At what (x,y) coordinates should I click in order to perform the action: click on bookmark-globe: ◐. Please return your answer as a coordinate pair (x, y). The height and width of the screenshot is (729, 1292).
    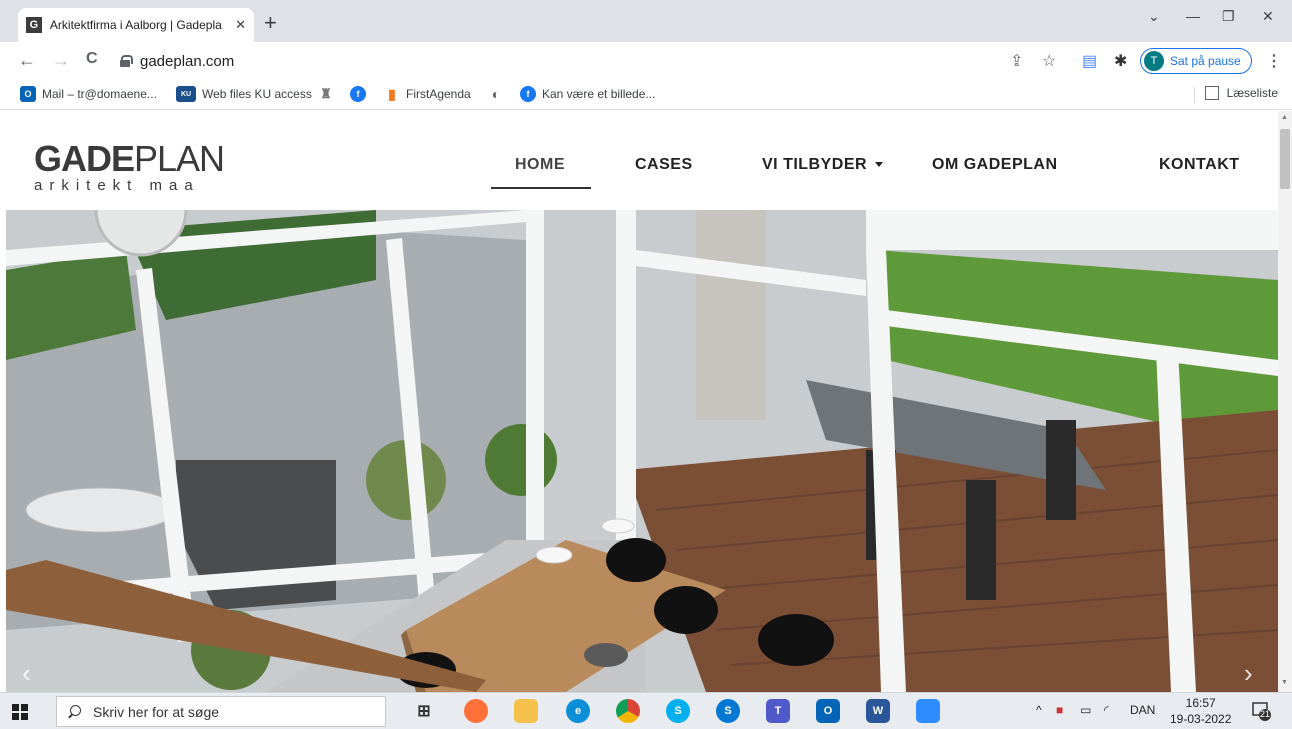
    Looking at the image, I should click on (499, 94).